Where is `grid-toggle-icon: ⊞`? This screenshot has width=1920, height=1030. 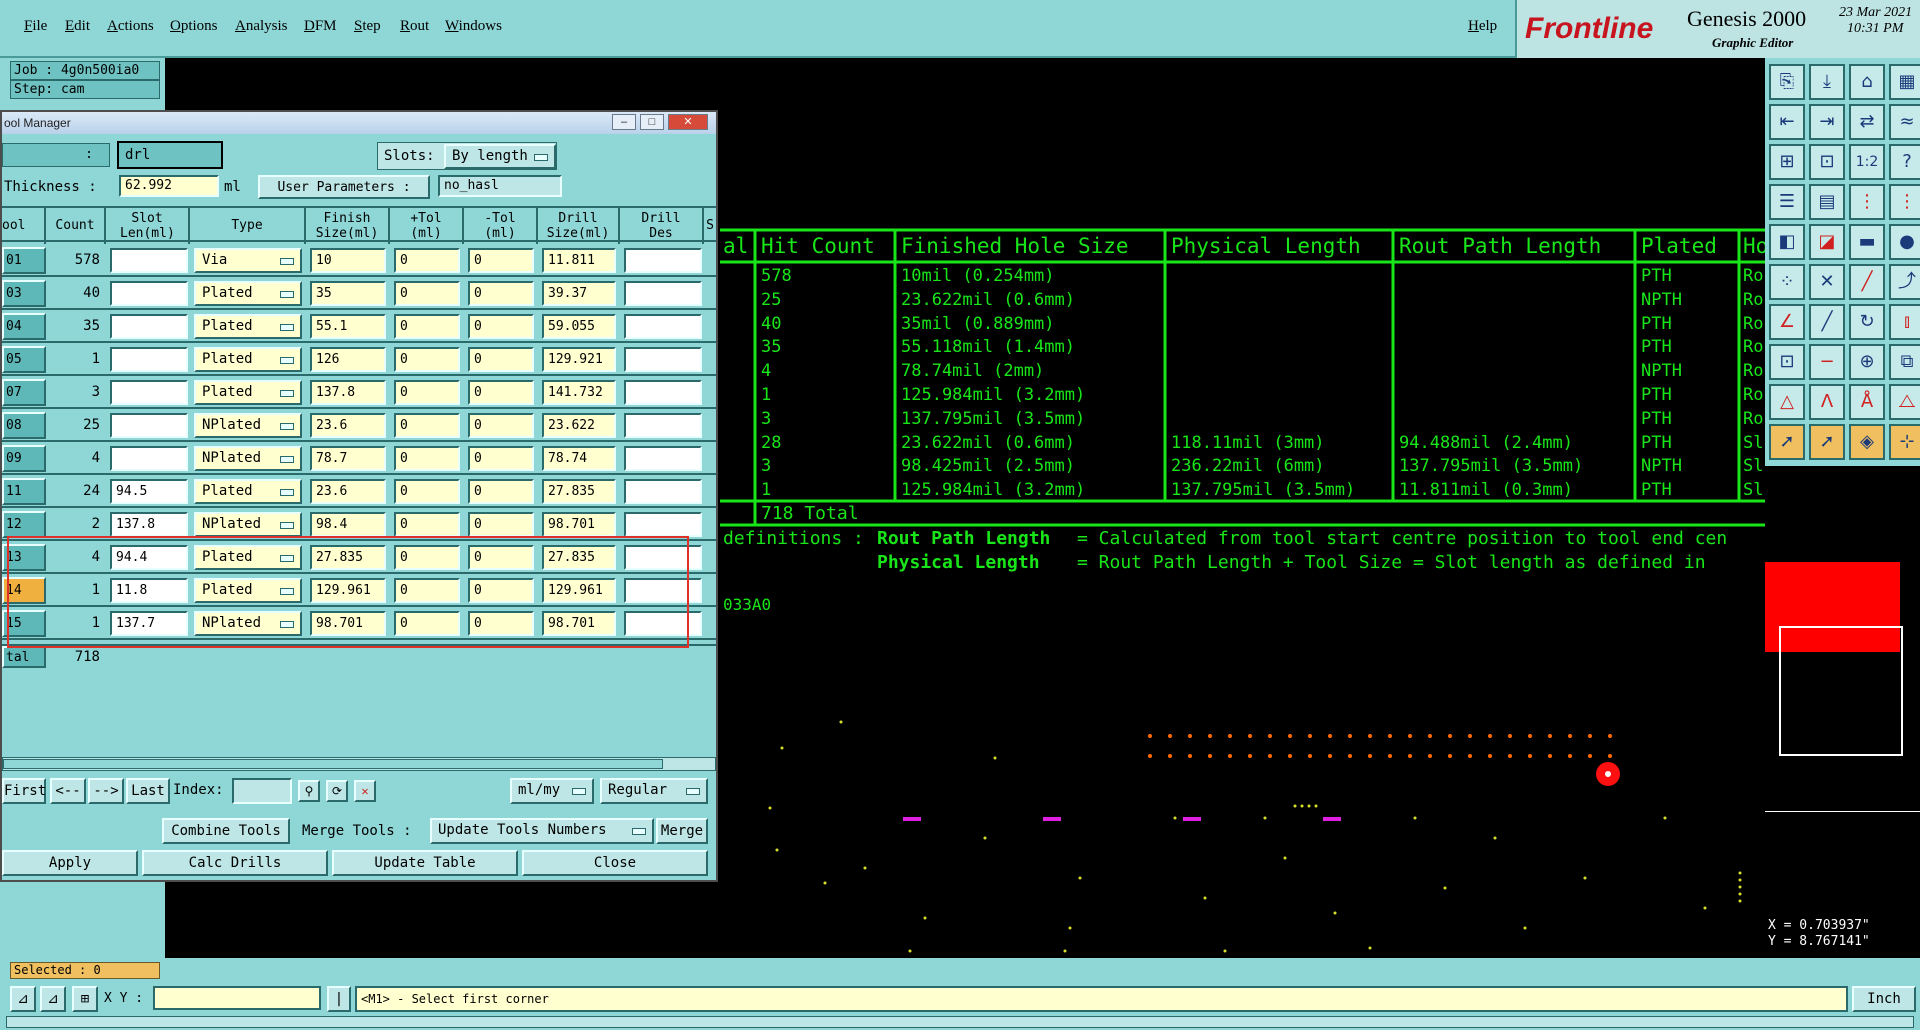 grid-toggle-icon: ⊞ is located at coordinates (85, 999).